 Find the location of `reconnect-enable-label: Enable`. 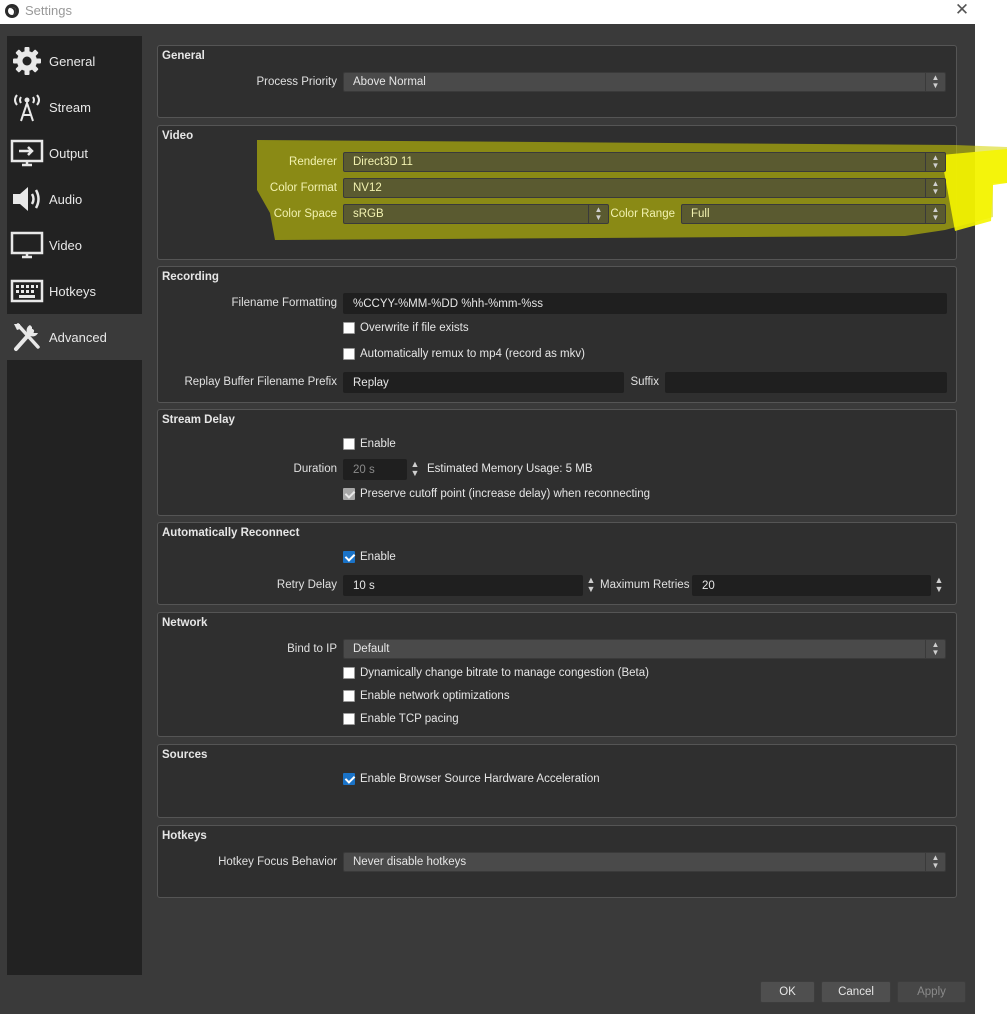

reconnect-enable-label: Enable is located at coordinates (378, 557).